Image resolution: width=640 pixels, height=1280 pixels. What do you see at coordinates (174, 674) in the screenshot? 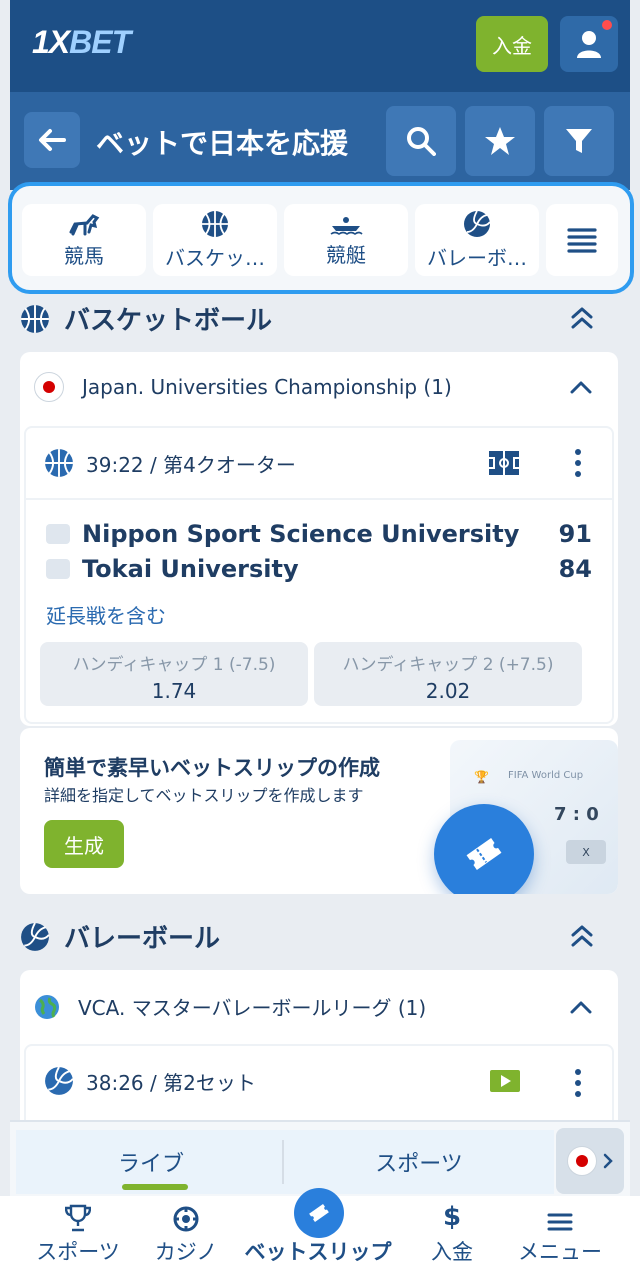
I see `odd-handicap-1: ハンディキャップ 1 (-7.5) 1.74` at bounding box center [174, 674].